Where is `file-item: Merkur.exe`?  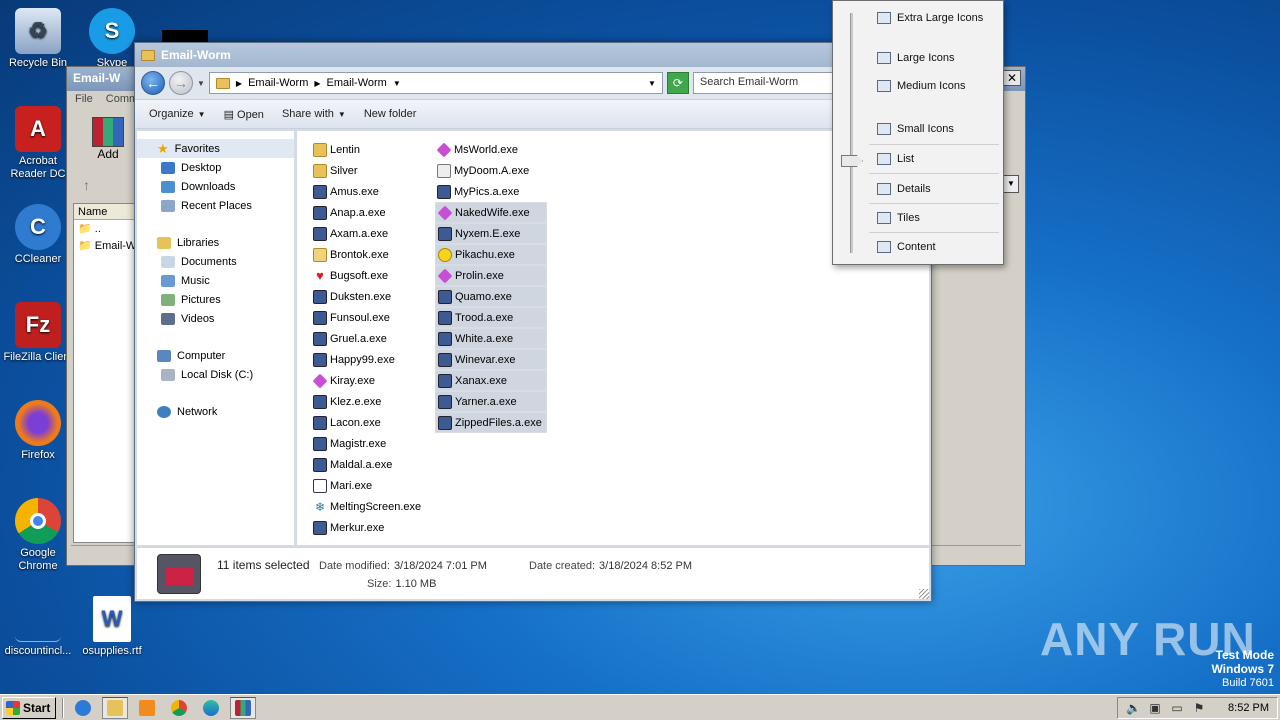
file-item: Merkur.exe is located at coordinates (368, 527).